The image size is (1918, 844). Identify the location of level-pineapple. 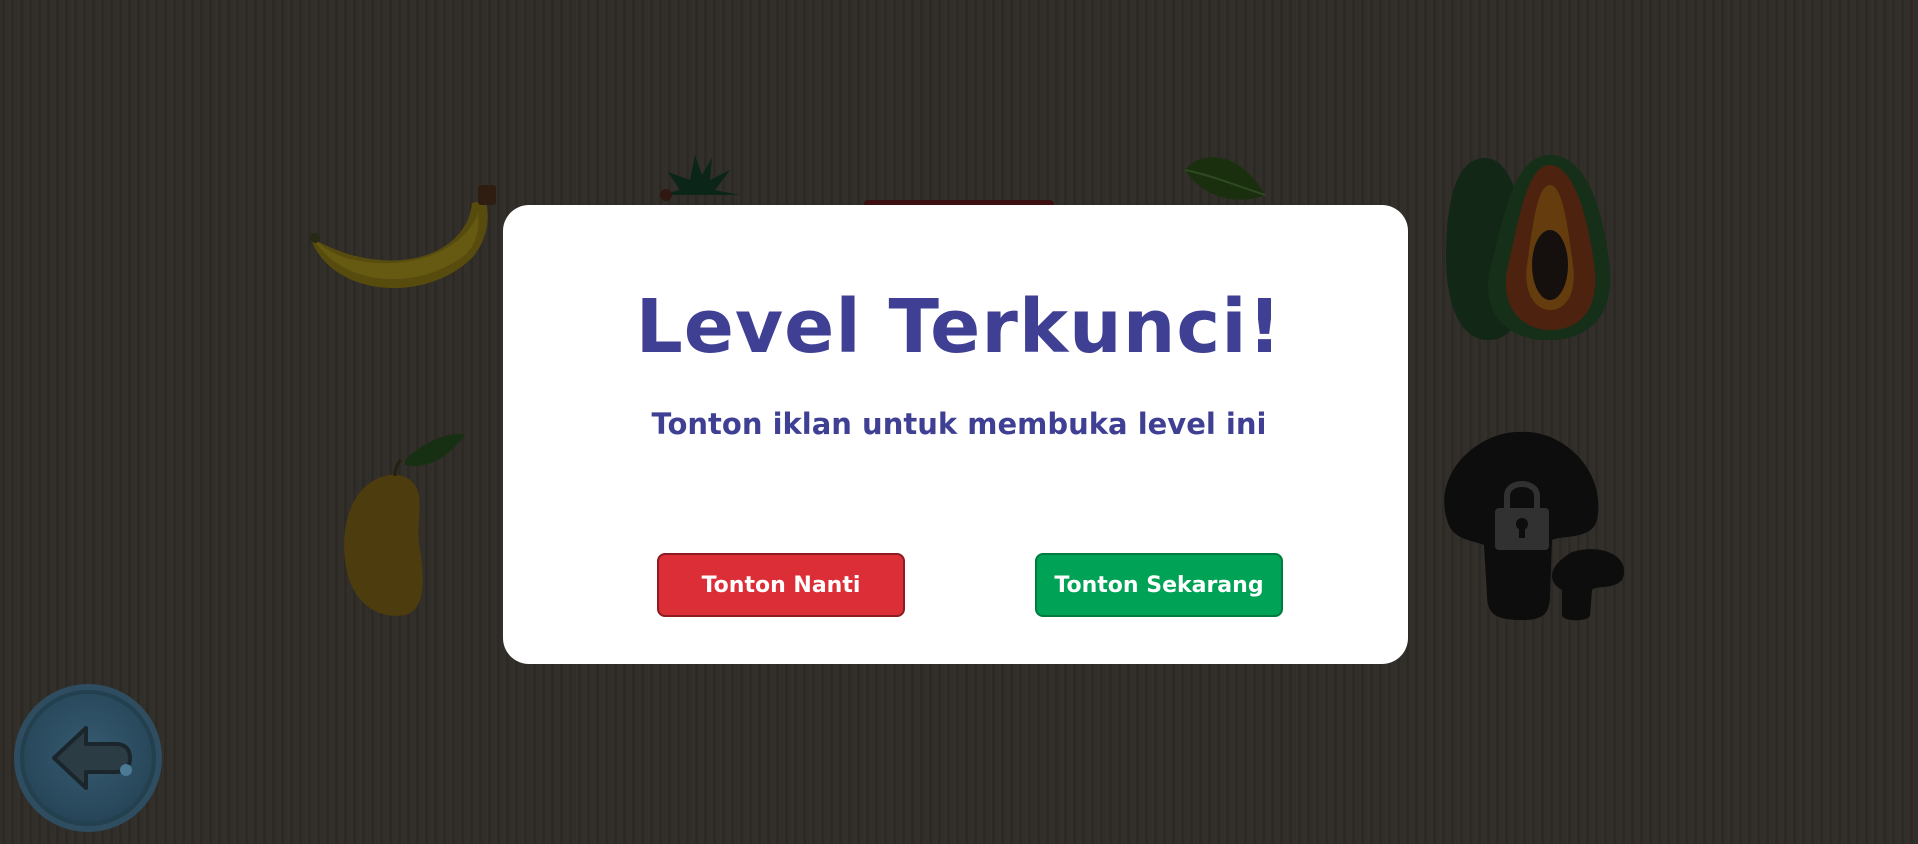
(700, 180).